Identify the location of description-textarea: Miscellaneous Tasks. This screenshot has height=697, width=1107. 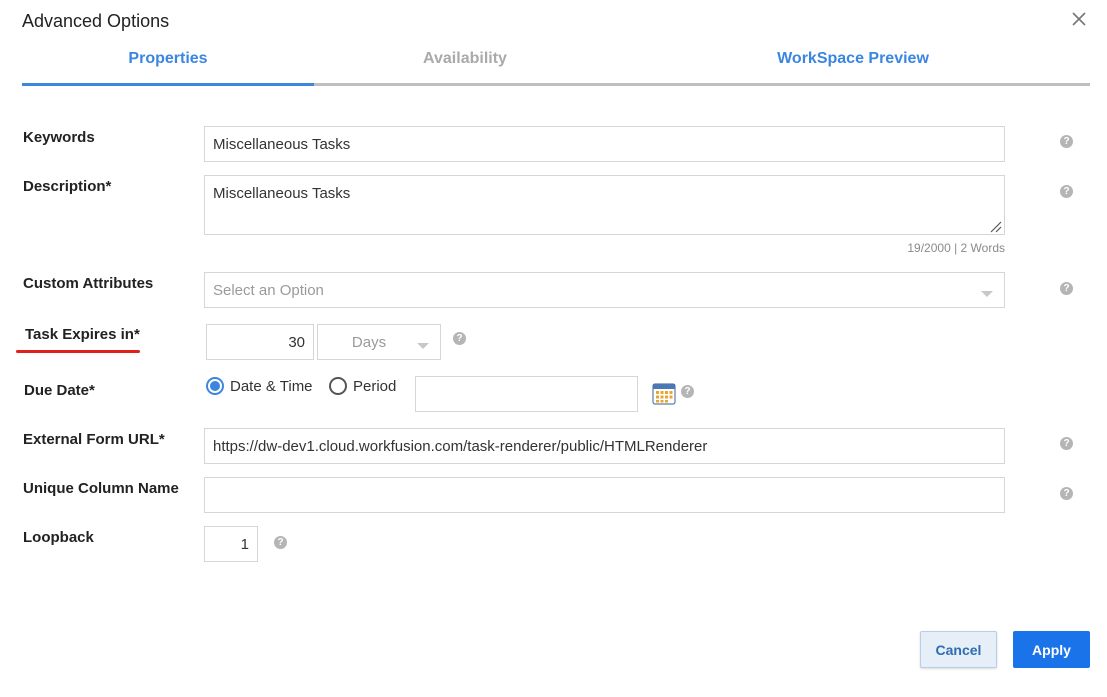
(604, 205).